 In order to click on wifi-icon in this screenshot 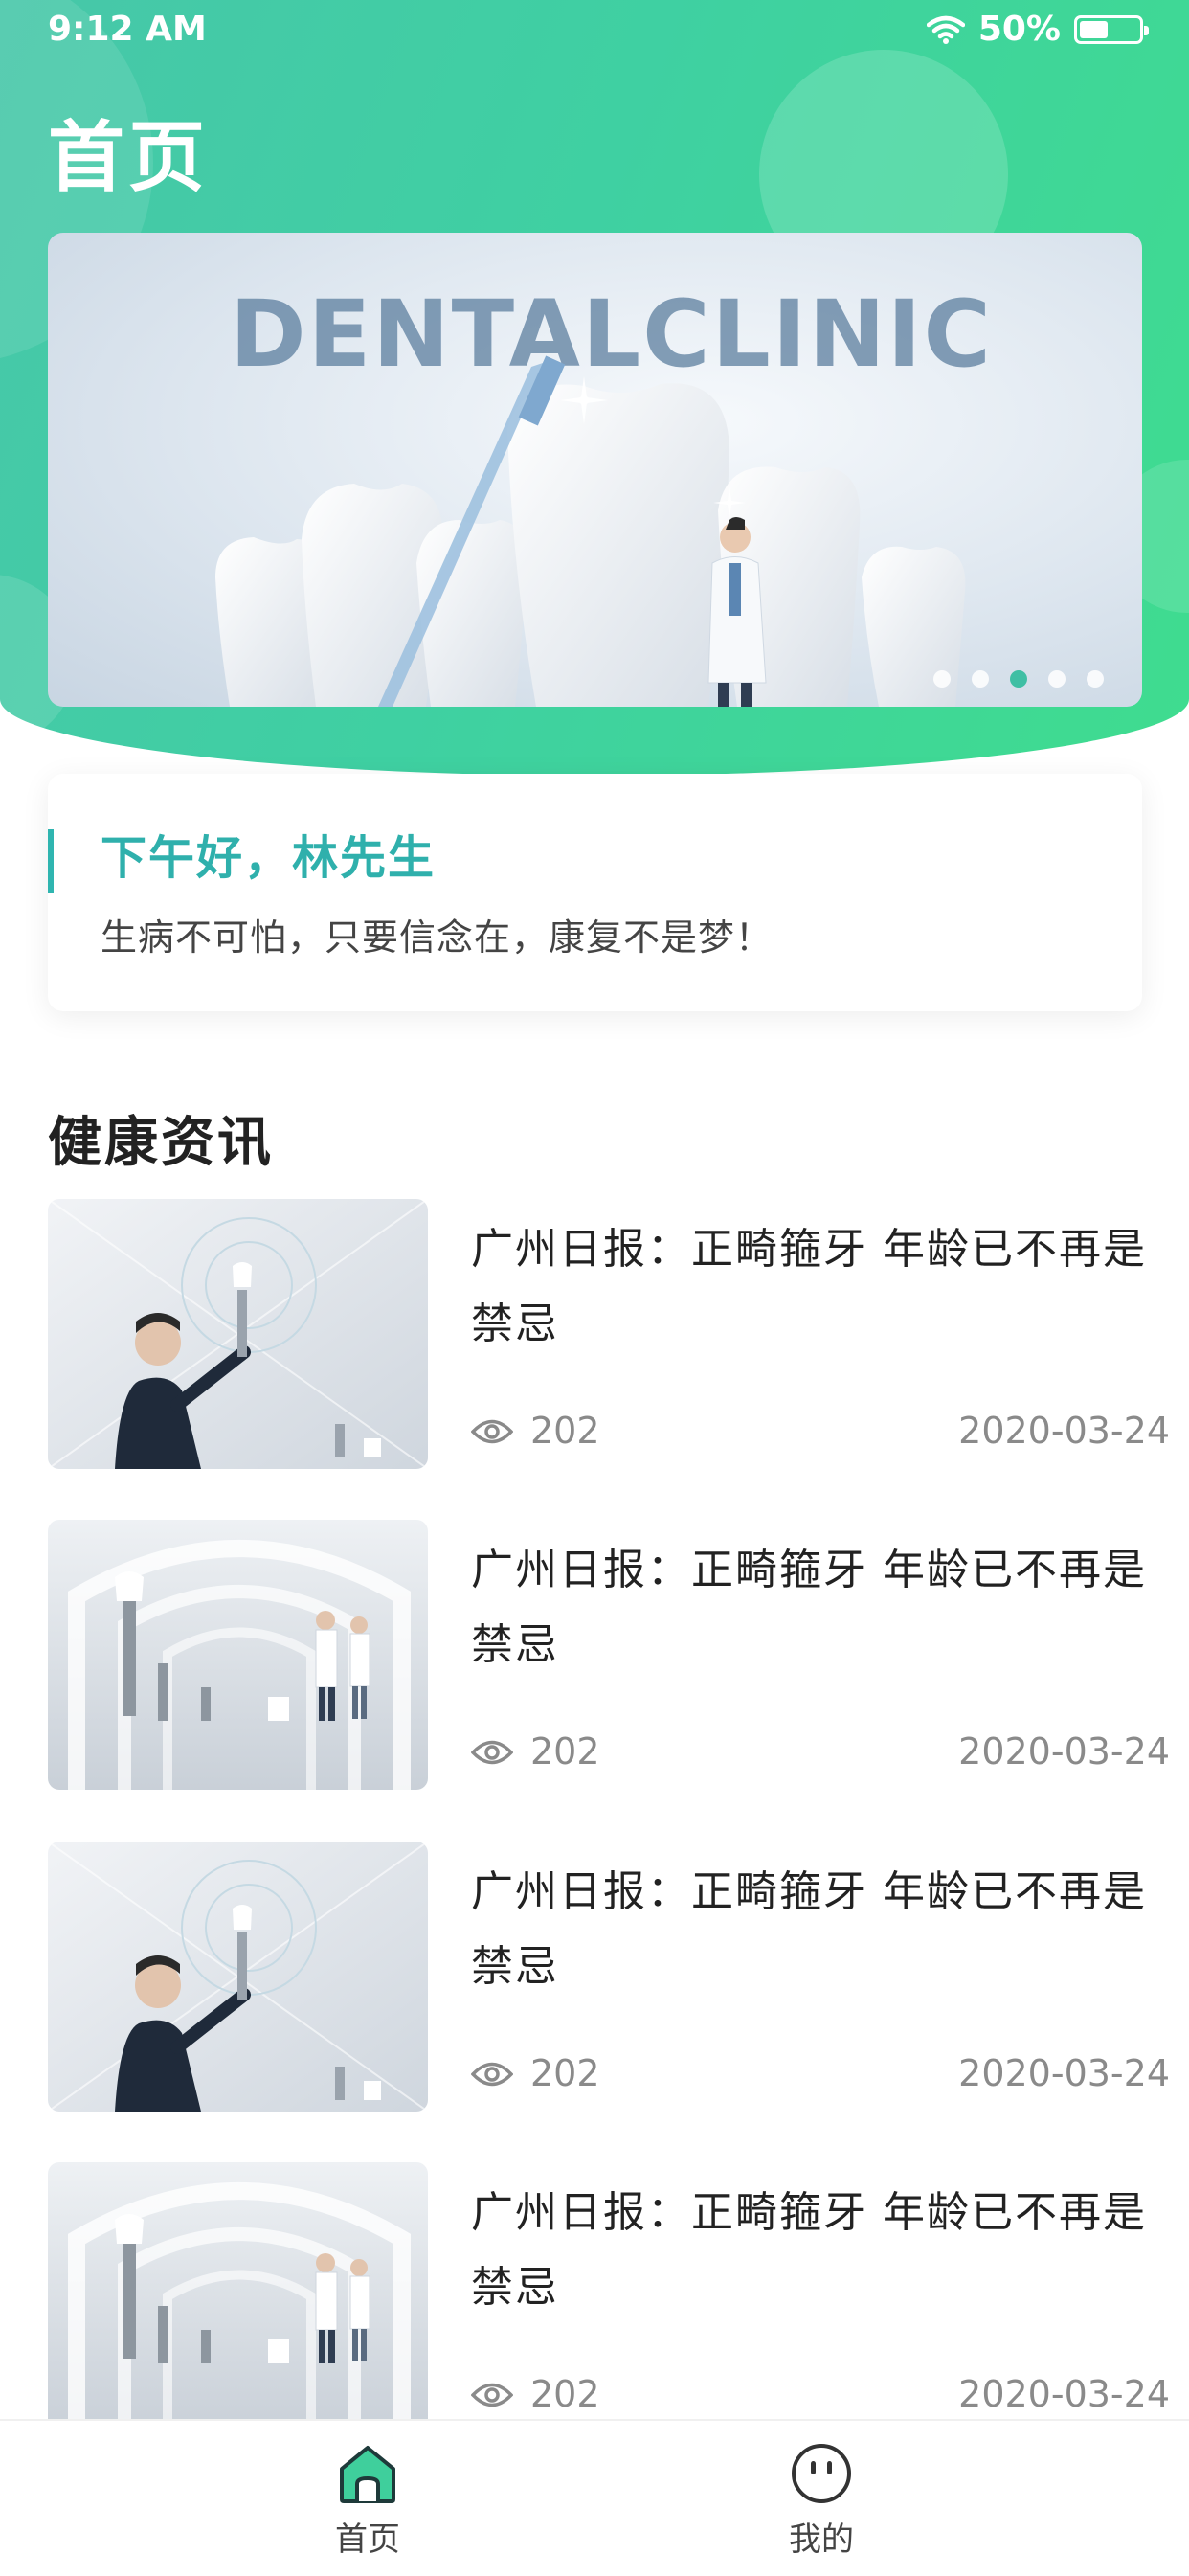, I will do `click(945, 29)`.